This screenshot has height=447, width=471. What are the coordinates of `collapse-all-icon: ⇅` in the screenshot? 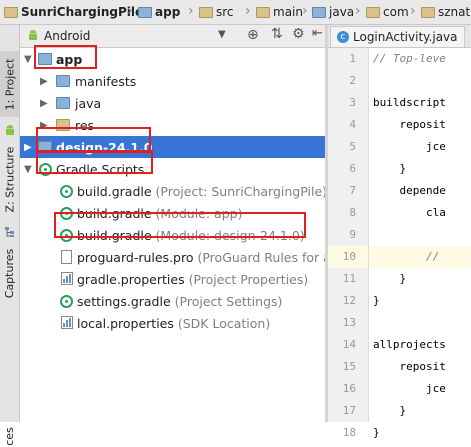 It's located at (277, 34).